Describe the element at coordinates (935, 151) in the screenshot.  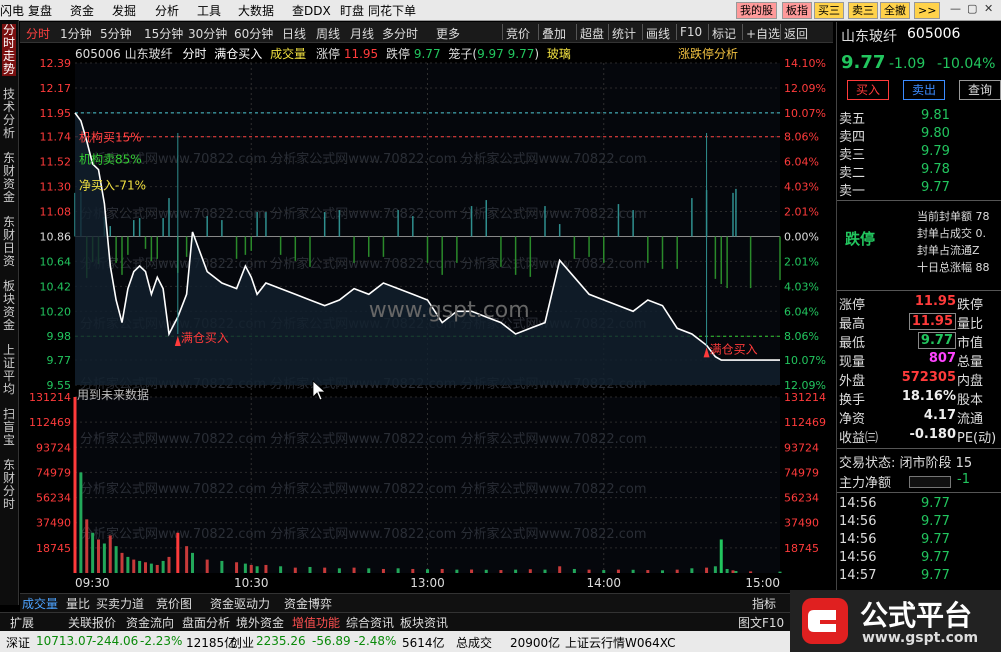
I see `ask-price: 9.79` at that location.